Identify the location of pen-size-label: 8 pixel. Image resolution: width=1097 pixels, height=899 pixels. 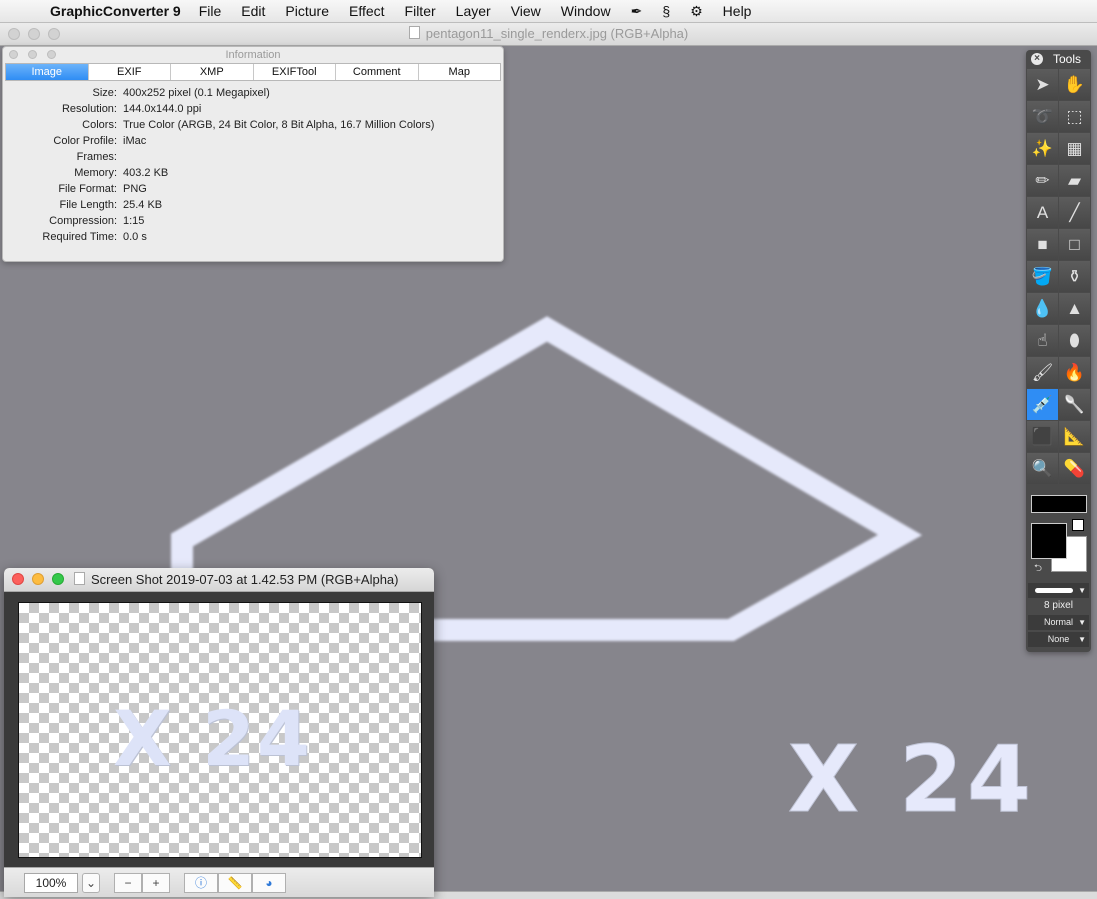
(1058, 605).